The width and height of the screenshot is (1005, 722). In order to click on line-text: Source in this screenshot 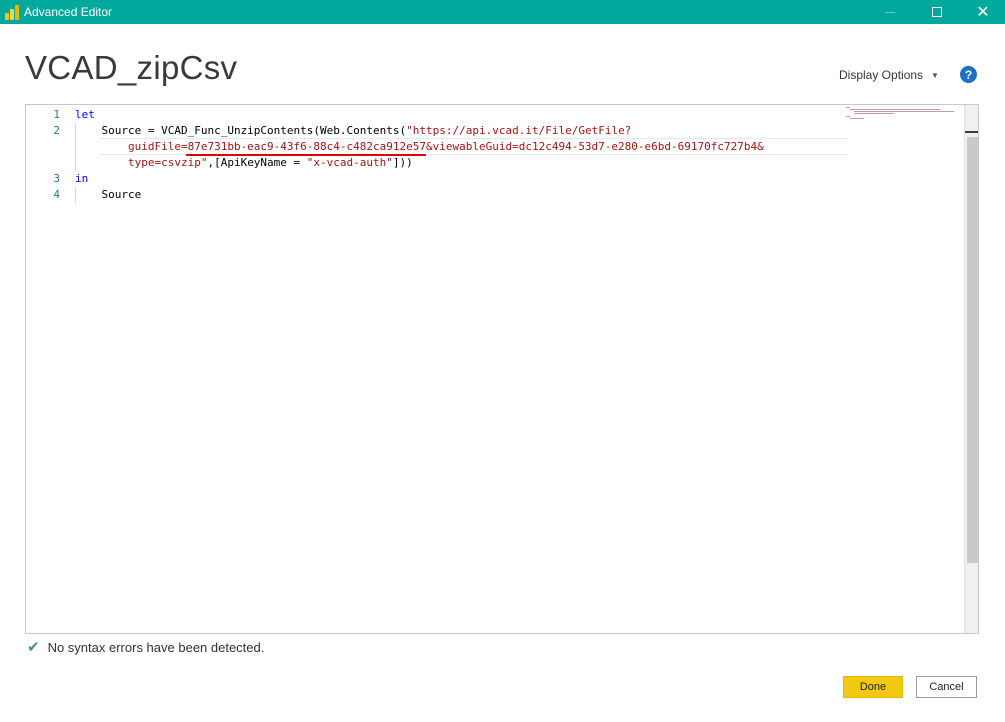, I will do `click(108, 195)`.